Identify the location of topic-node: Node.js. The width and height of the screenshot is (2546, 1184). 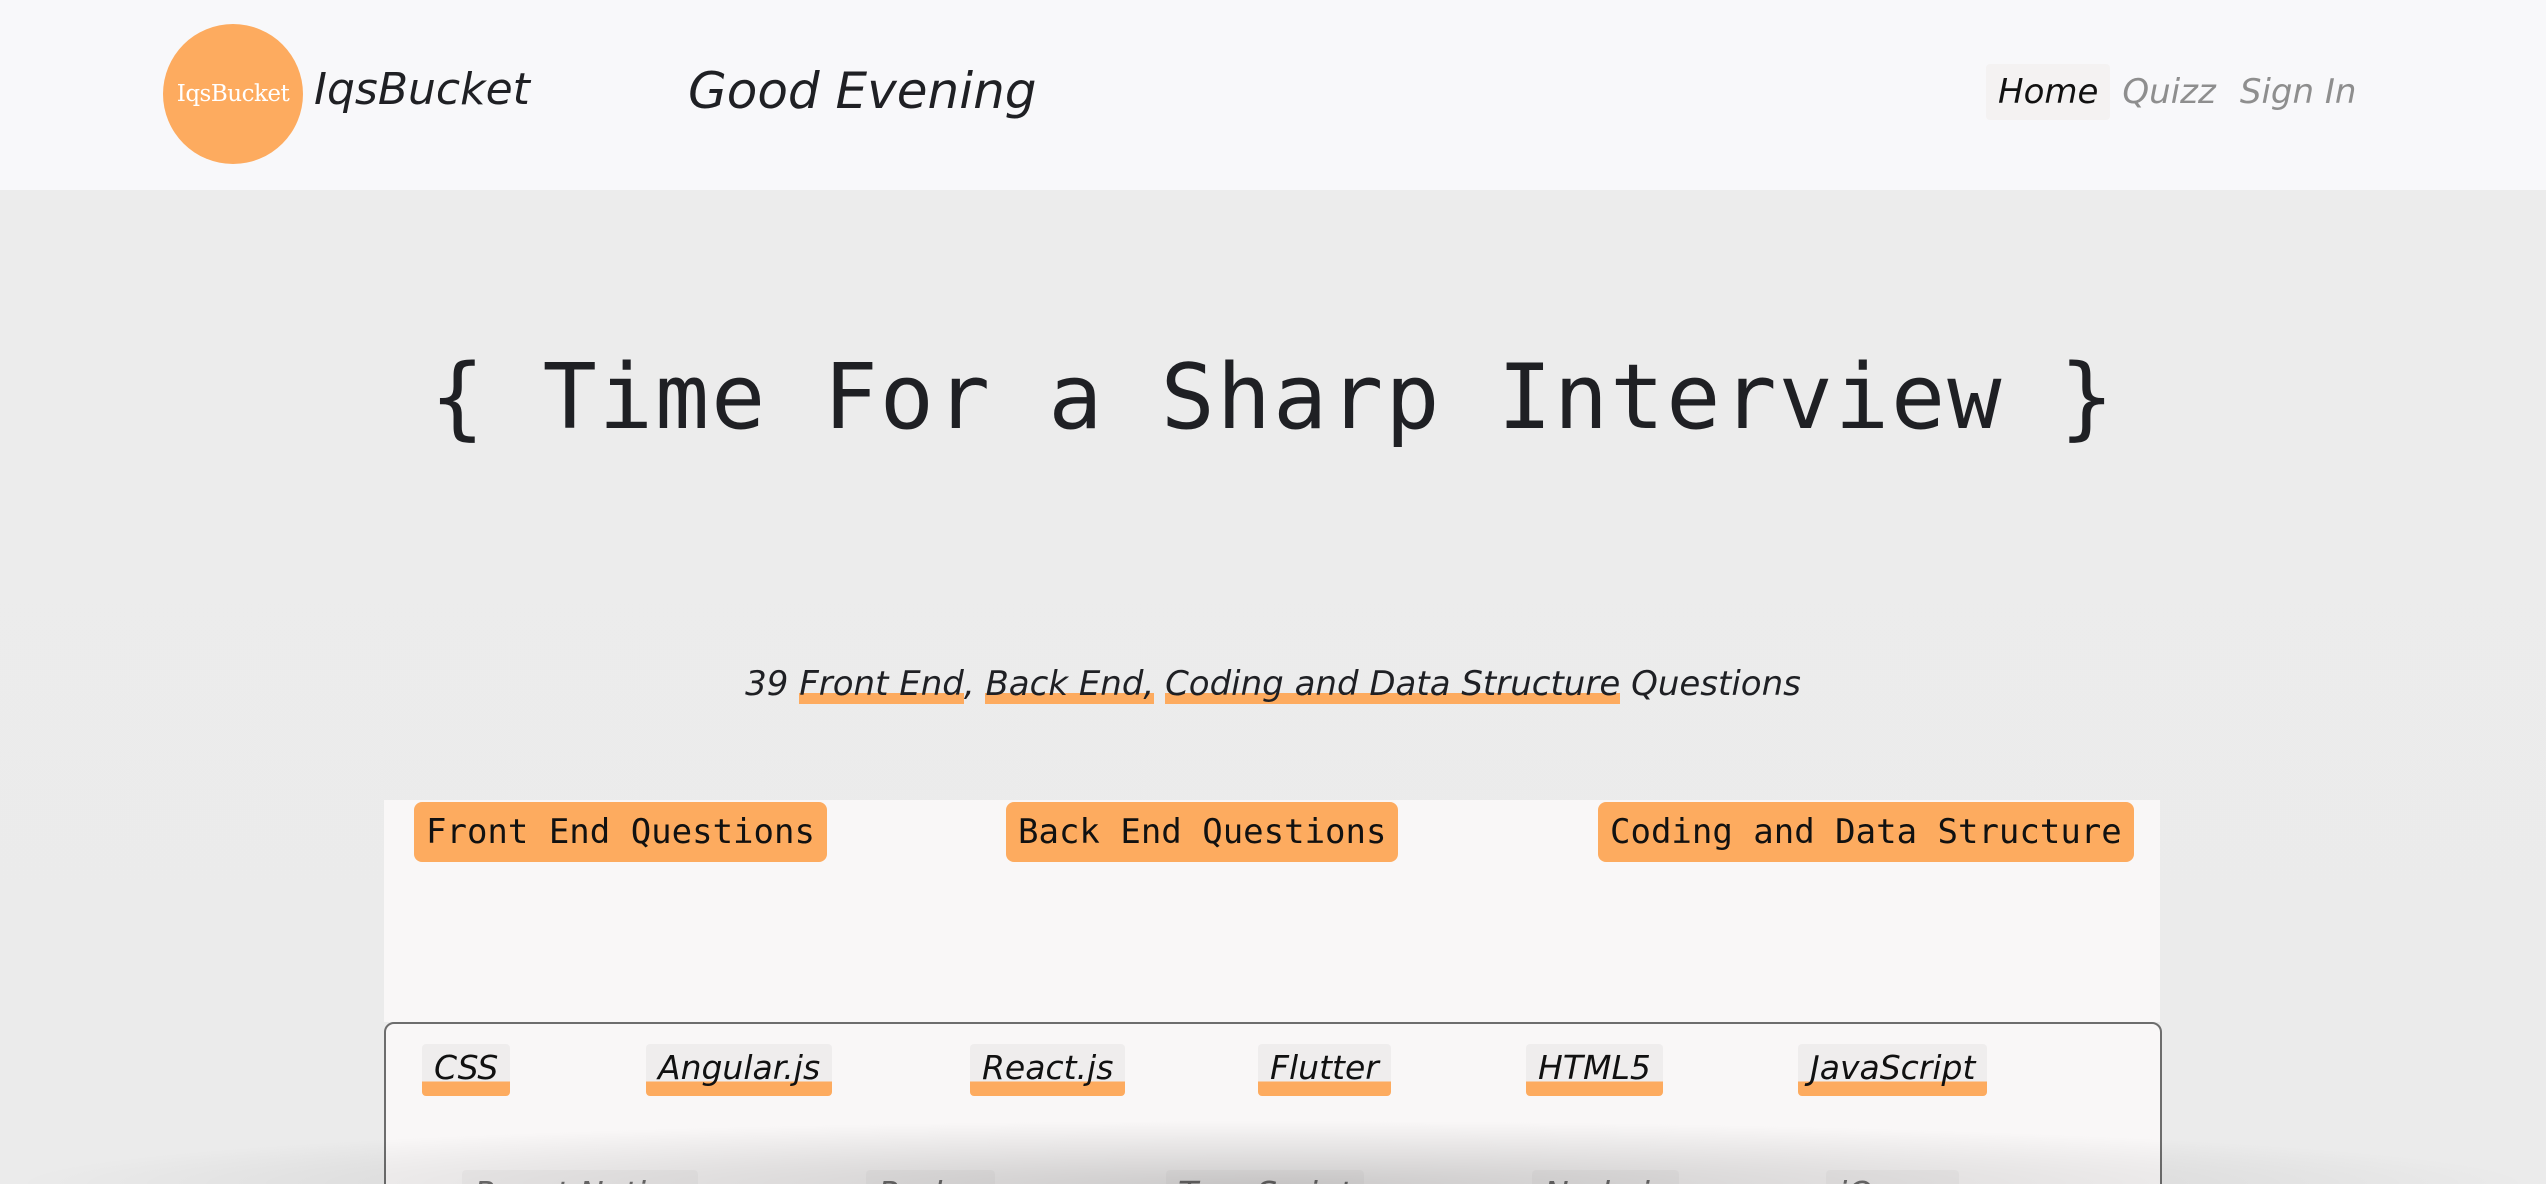
(1605, 1177).